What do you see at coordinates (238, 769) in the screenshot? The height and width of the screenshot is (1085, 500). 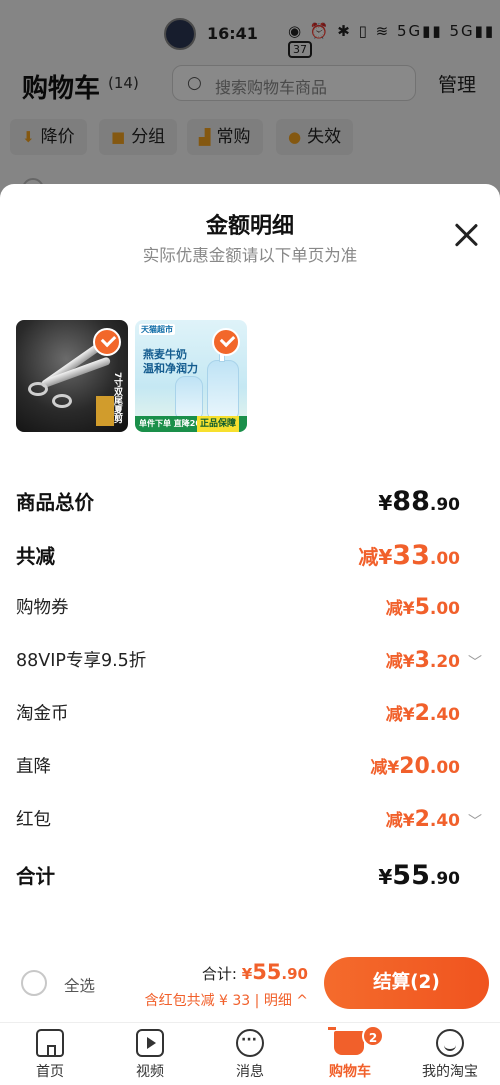 I see `row-direct-discount: 直降 减¥20.00` at bounding box center [238, 769].